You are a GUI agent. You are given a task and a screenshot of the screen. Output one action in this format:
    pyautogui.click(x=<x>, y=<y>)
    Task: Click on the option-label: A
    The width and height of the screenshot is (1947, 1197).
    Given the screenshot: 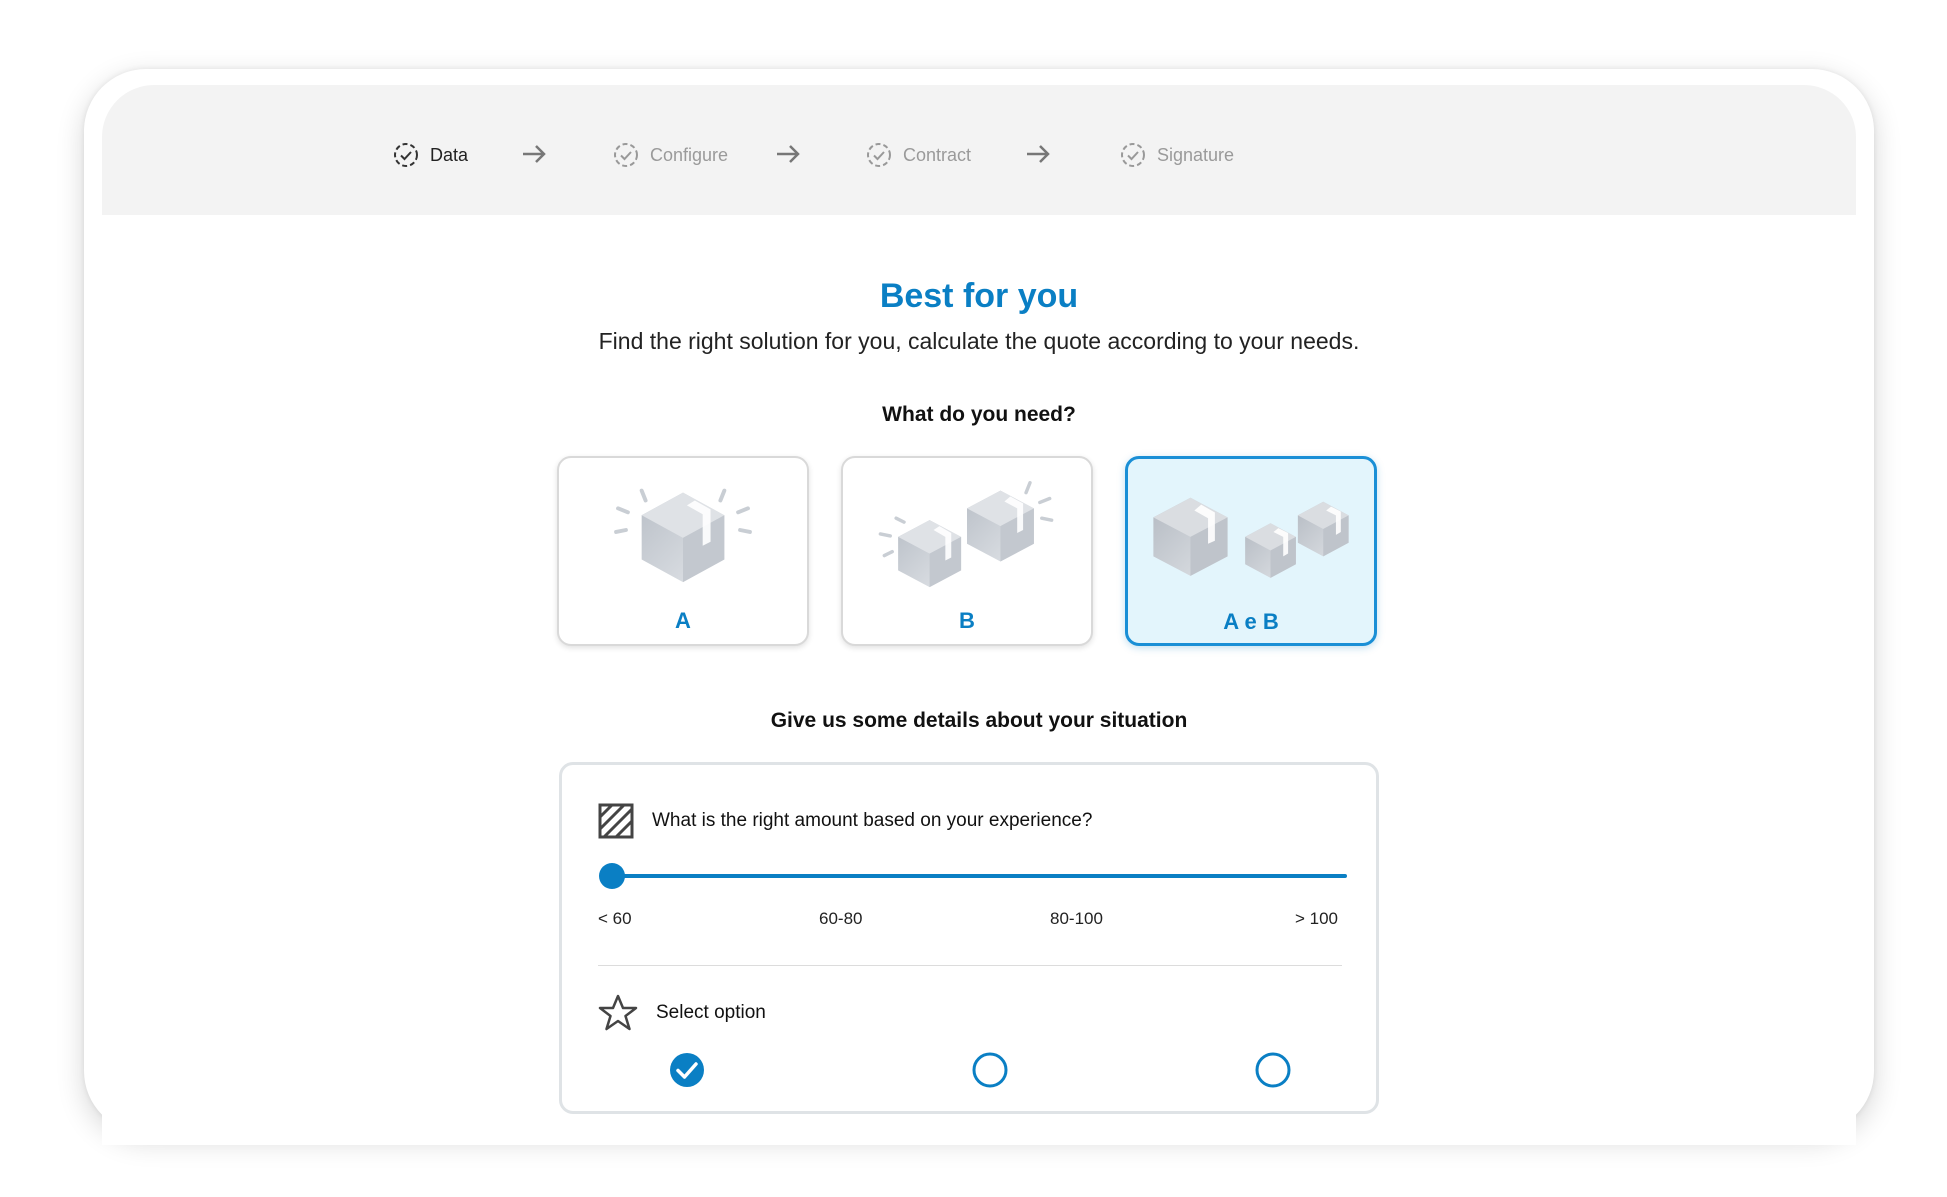 What is the action you would take?
    pyautogui.click(x=683, y=620)
    